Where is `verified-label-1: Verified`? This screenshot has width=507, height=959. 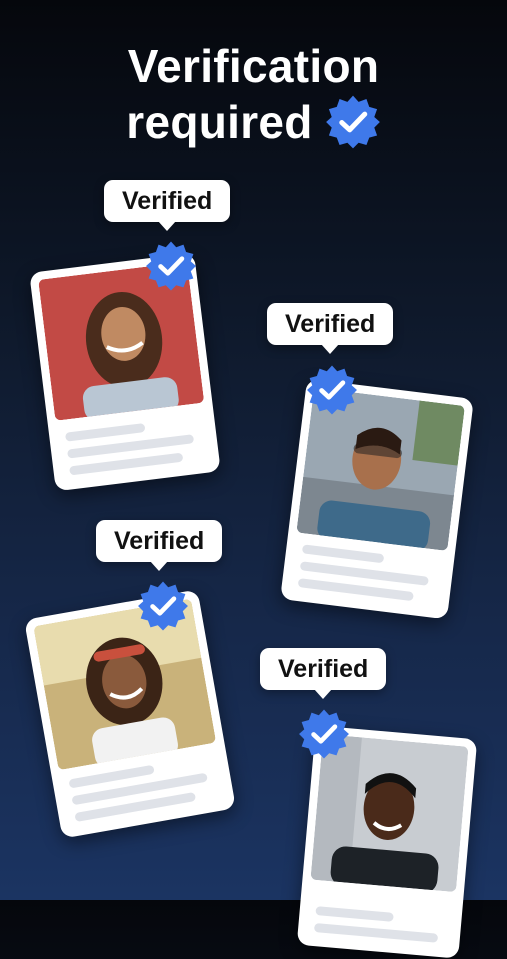 verified-label-1: Verified is located at coordinates (167, 205).